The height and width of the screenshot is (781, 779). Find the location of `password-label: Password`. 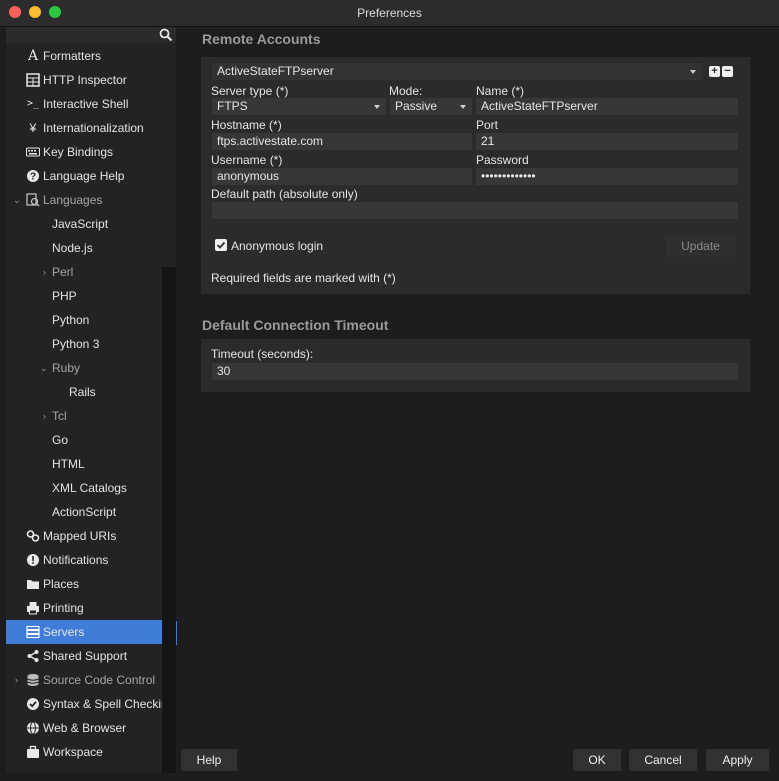

password-label: Password is located at coordinates (502, 160).